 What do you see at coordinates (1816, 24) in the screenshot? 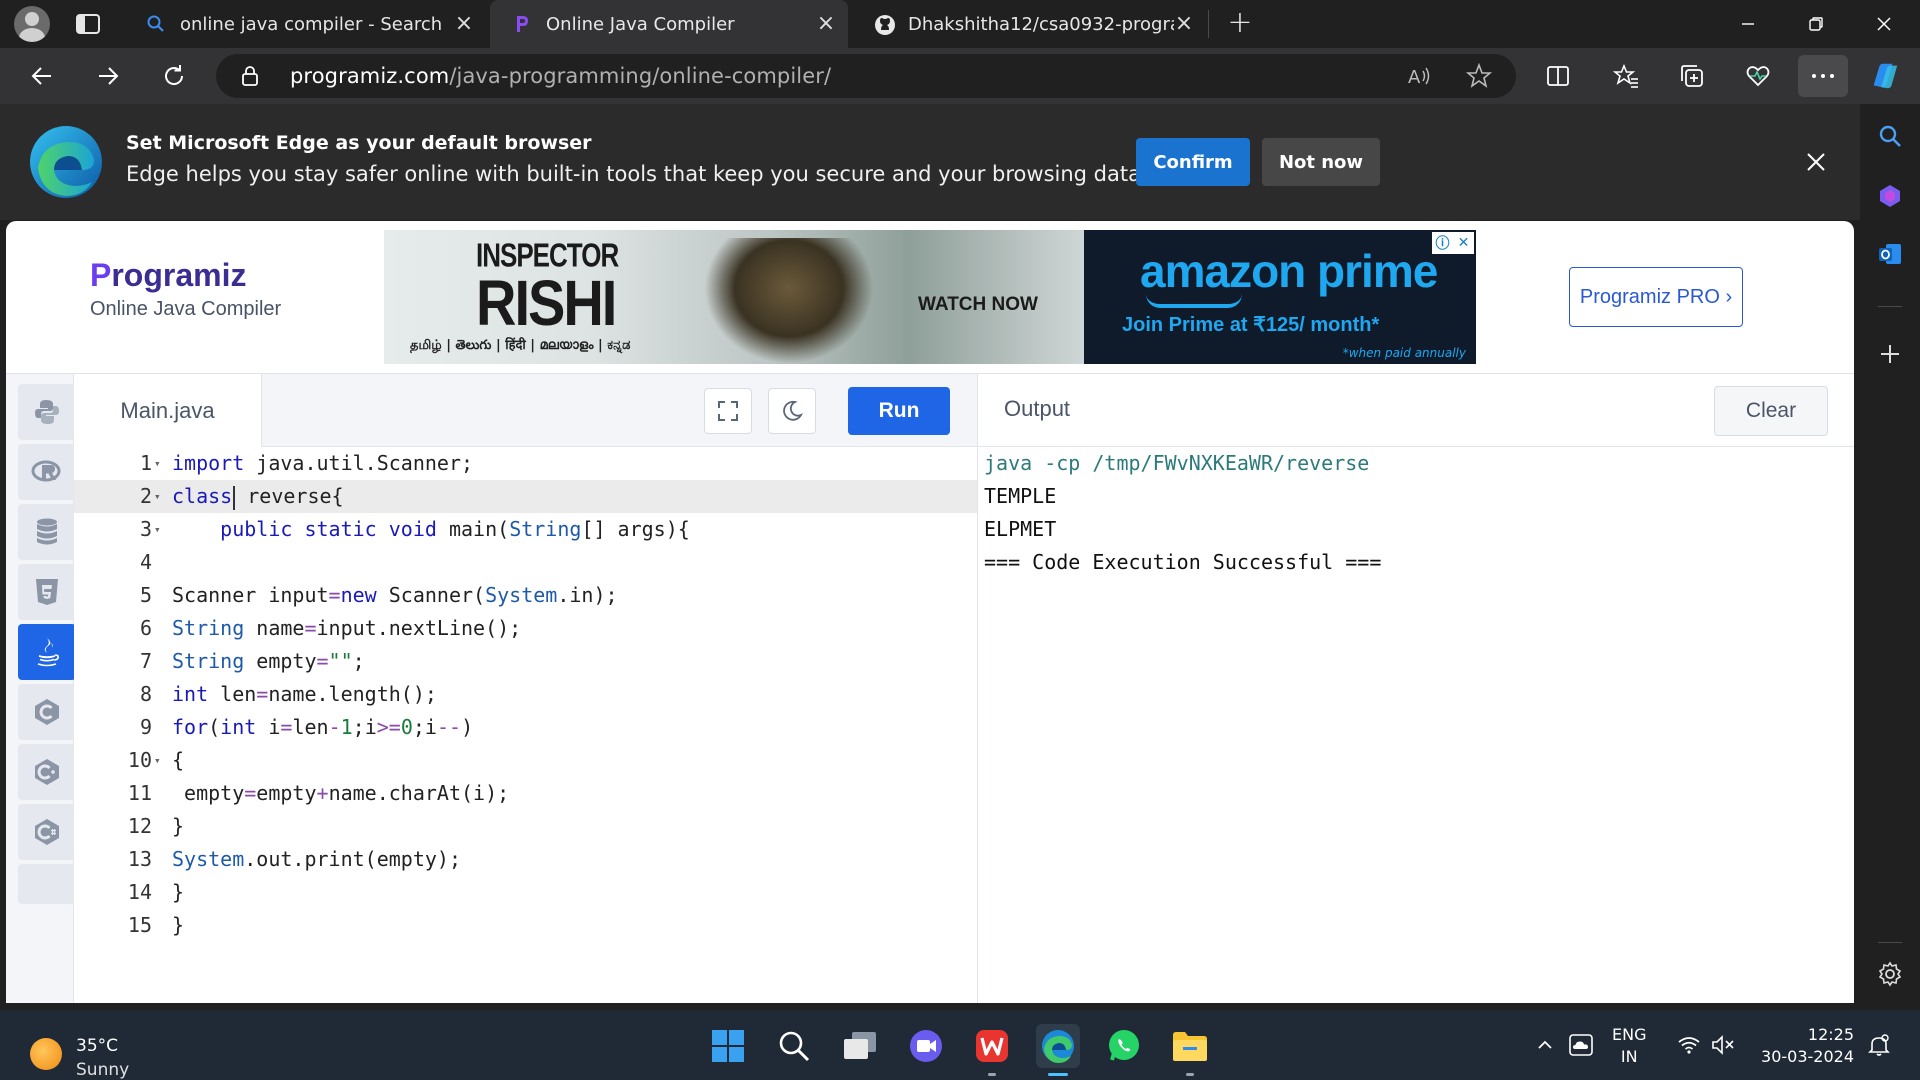
I see `restore-button` at bounding box center [1816, 24].